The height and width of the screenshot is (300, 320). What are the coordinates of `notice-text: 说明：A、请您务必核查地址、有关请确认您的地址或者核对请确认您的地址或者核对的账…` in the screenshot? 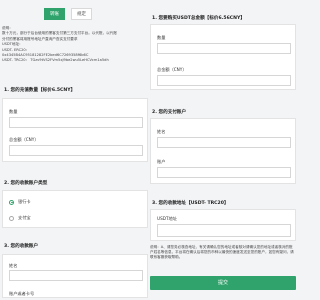 It's located at (222, 252).